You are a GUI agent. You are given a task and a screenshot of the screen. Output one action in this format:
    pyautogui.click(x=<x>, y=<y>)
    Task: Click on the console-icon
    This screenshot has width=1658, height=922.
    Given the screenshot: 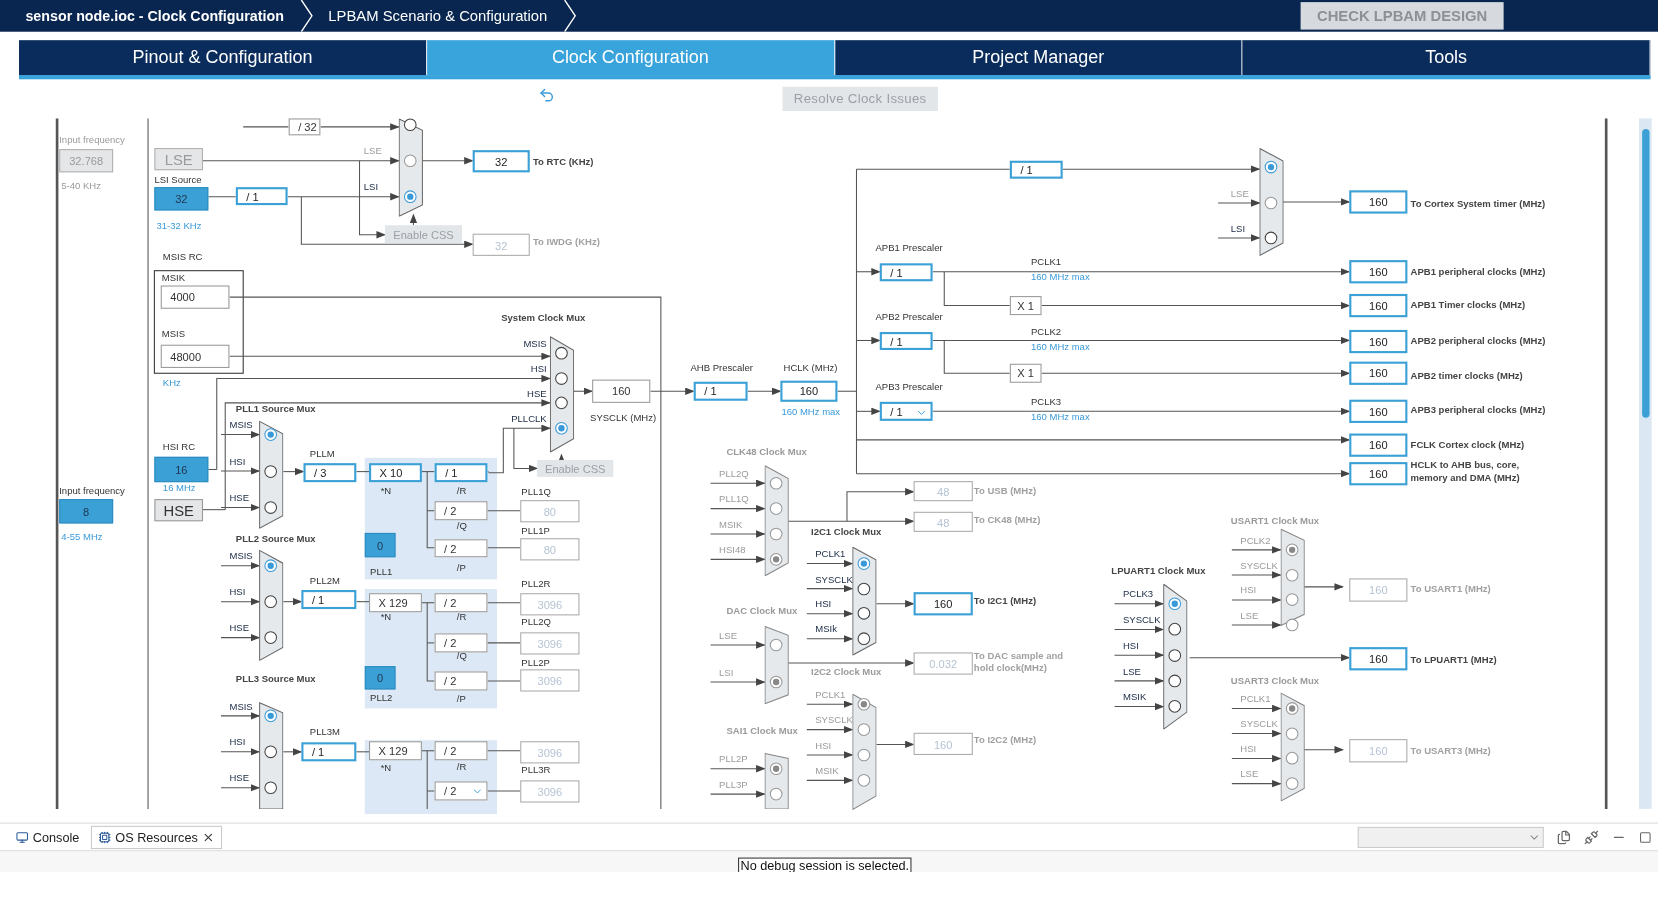 What is the action you would take?
    pyautogui.click(x=22, y=837)
    